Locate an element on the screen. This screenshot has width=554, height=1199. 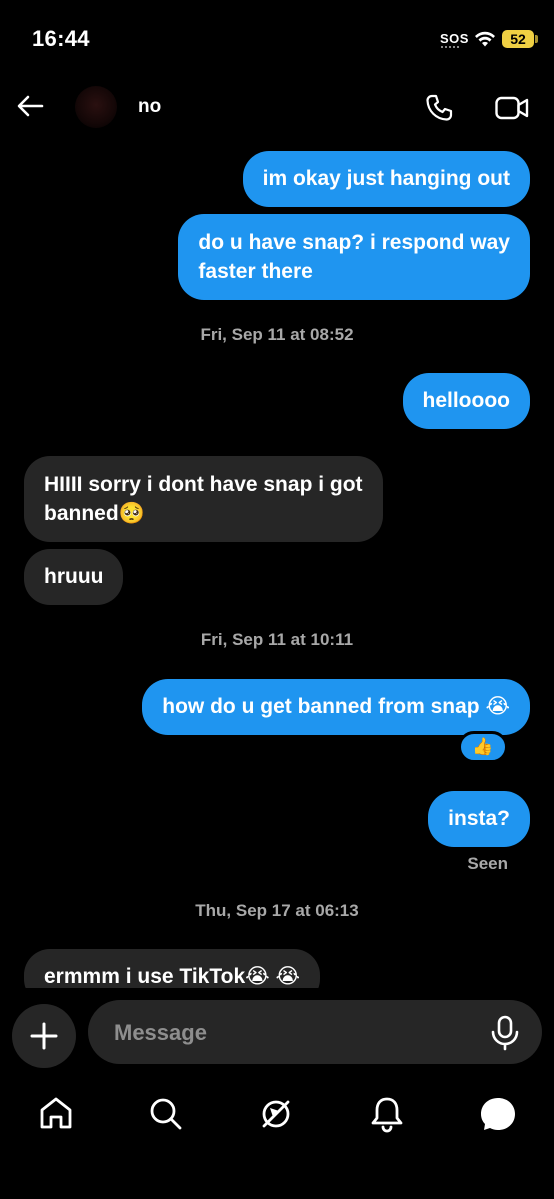
battery-indicator: 52 is located at coordinates (518, 39).